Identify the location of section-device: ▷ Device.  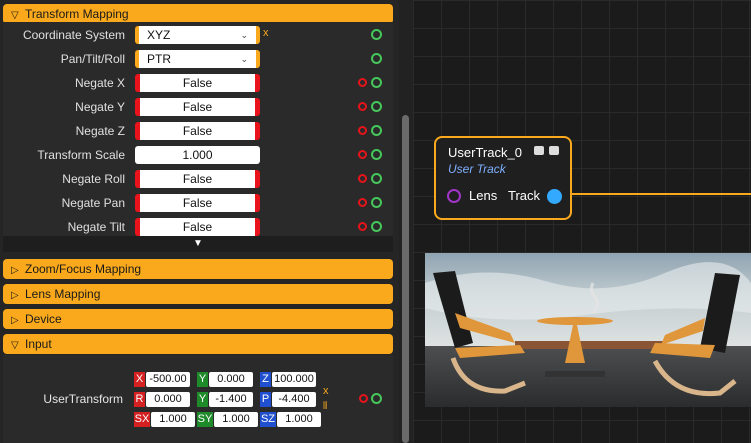
(198, 319).